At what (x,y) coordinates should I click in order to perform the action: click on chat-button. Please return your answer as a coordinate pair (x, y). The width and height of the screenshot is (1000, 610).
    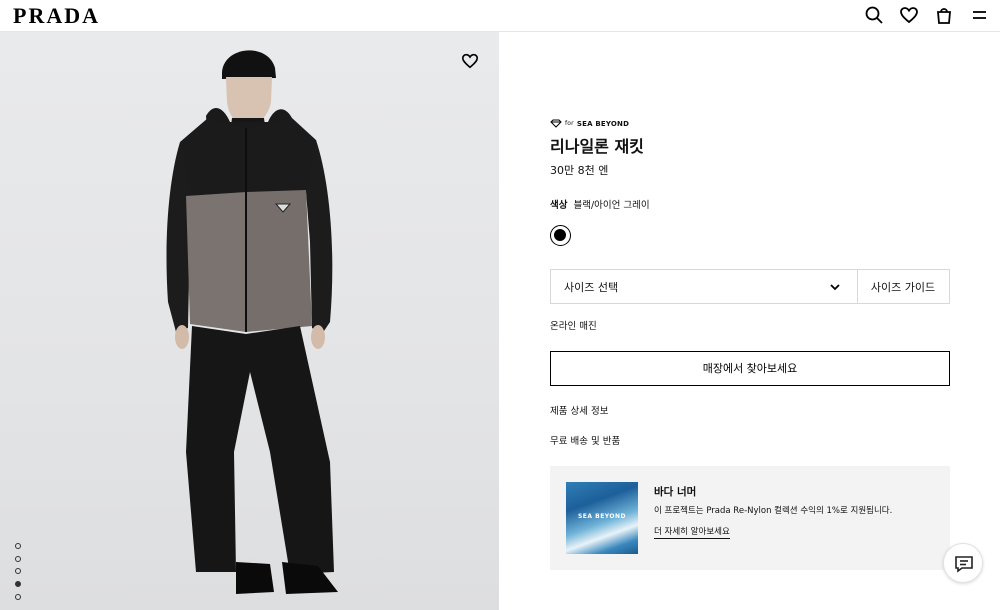
    Looking at the image, I should click on (963, 563).